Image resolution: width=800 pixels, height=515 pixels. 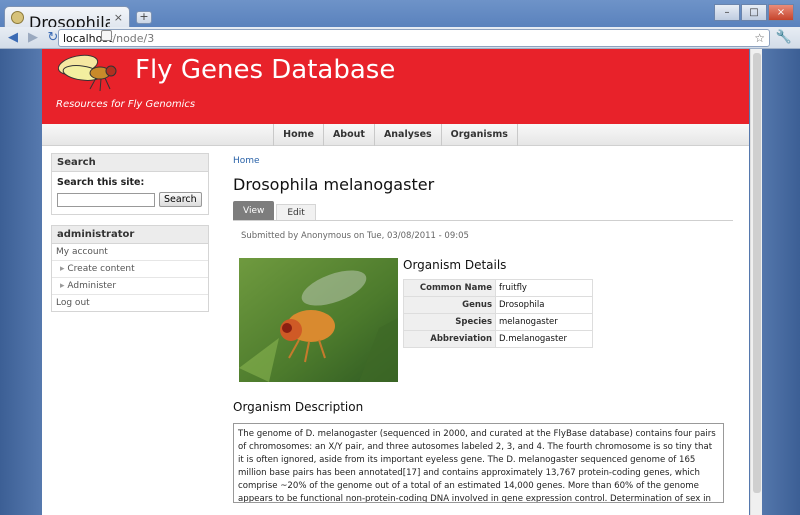 What do you see at coordinates (298, 134) in the screenshot?
I see `nav-home: Home` at bounding box center [298, 134].